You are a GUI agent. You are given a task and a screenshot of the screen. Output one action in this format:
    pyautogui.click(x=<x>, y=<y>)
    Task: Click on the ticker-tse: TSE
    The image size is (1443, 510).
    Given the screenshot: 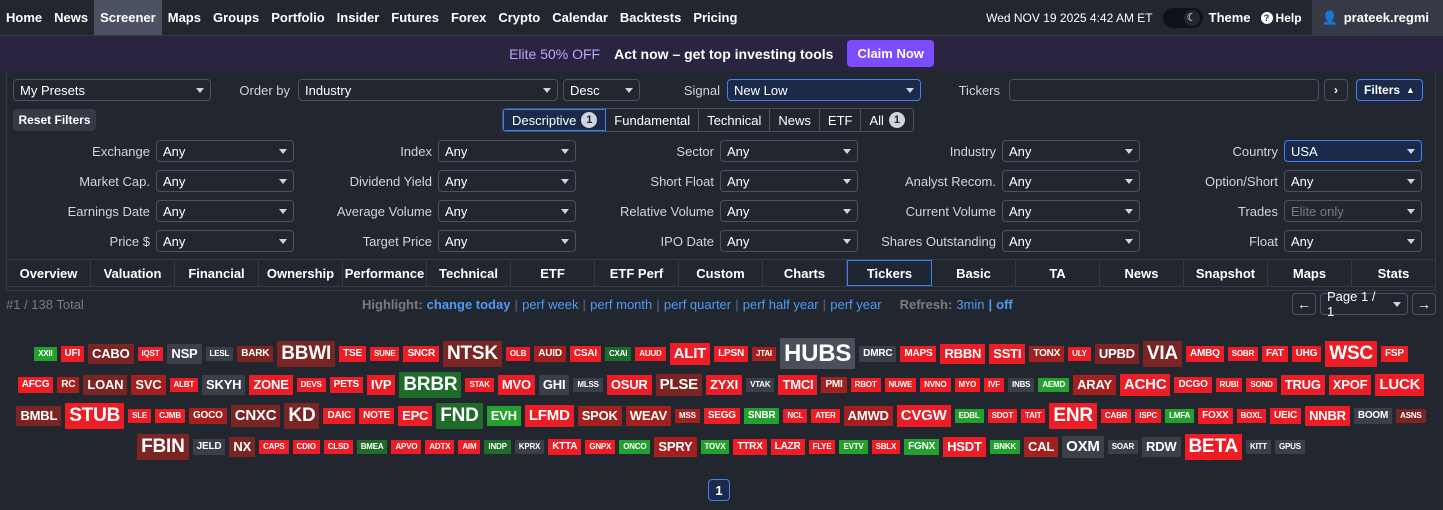 What is the action you would take?
    pyautogui.click(x=352, y=353)
    